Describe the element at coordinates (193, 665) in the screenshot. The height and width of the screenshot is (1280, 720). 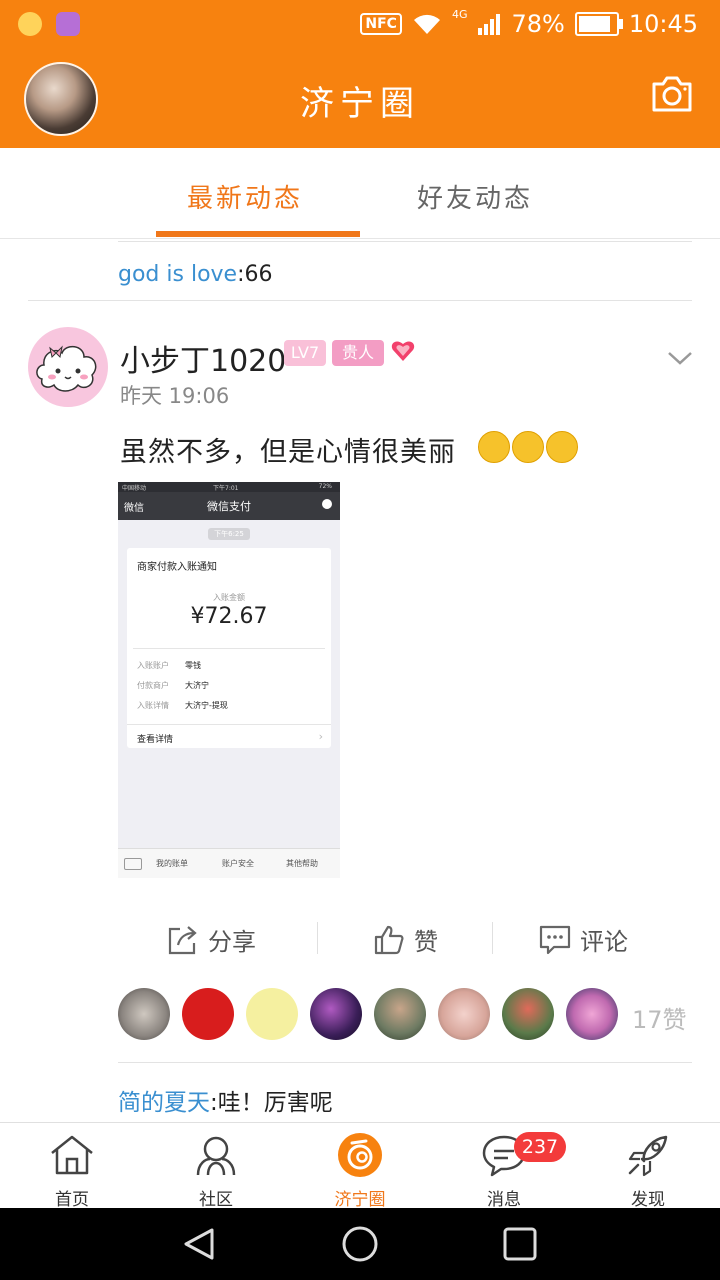
I see `image-row-value: 零钱` at that location.